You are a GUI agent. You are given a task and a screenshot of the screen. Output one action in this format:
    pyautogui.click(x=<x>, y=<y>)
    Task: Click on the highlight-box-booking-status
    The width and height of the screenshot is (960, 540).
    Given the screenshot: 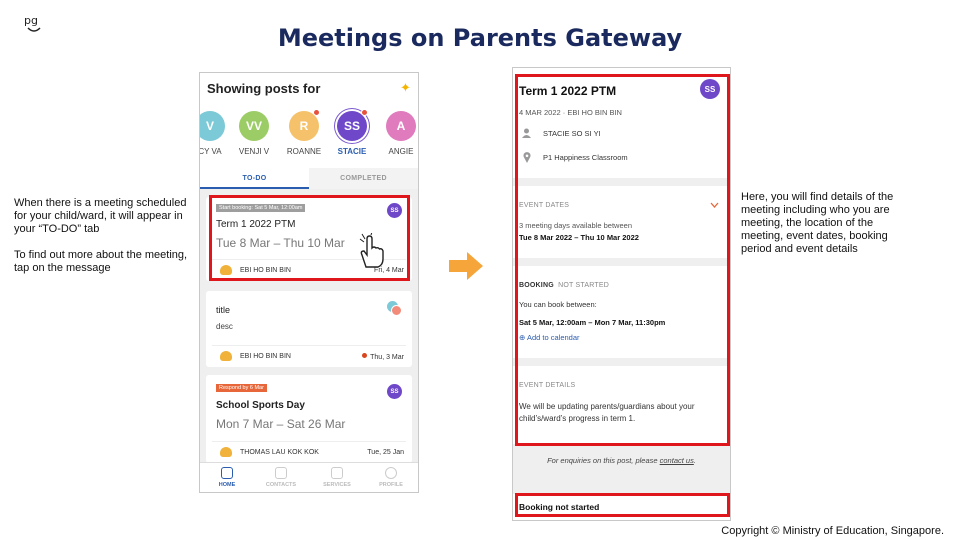 What is the action you would take?
    pyautogui.click(x=622, y=505)
    